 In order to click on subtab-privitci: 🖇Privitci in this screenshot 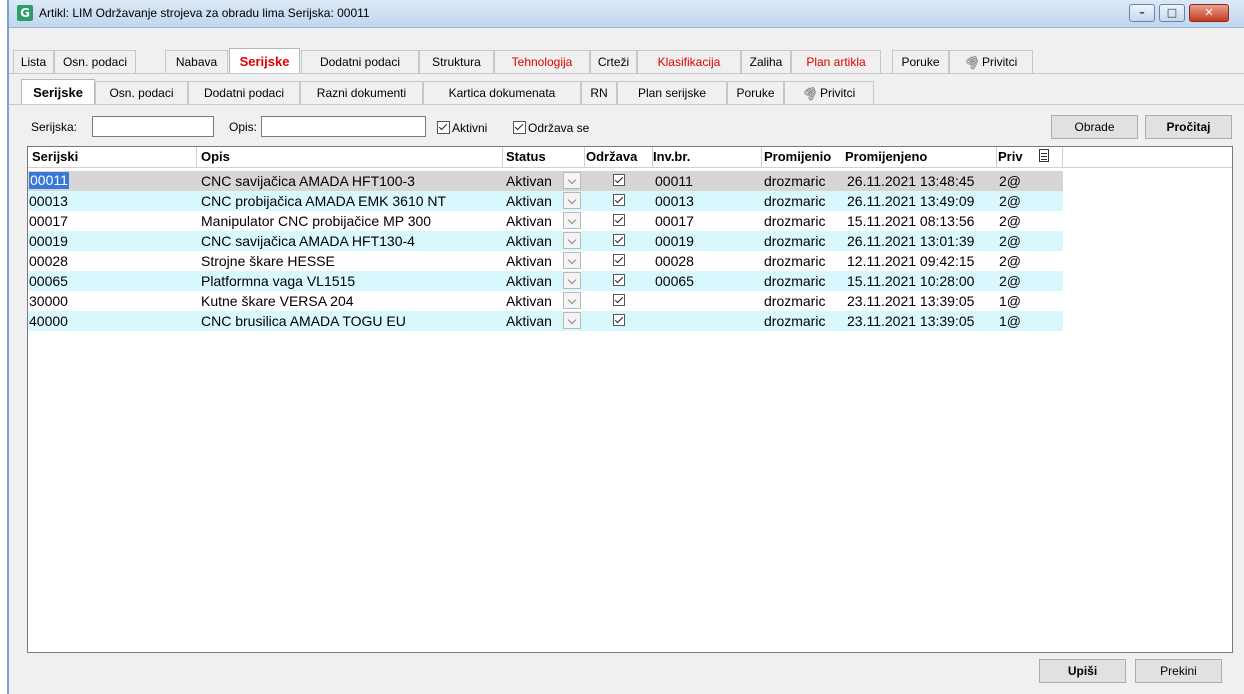, I will do `click(829, 92)`.